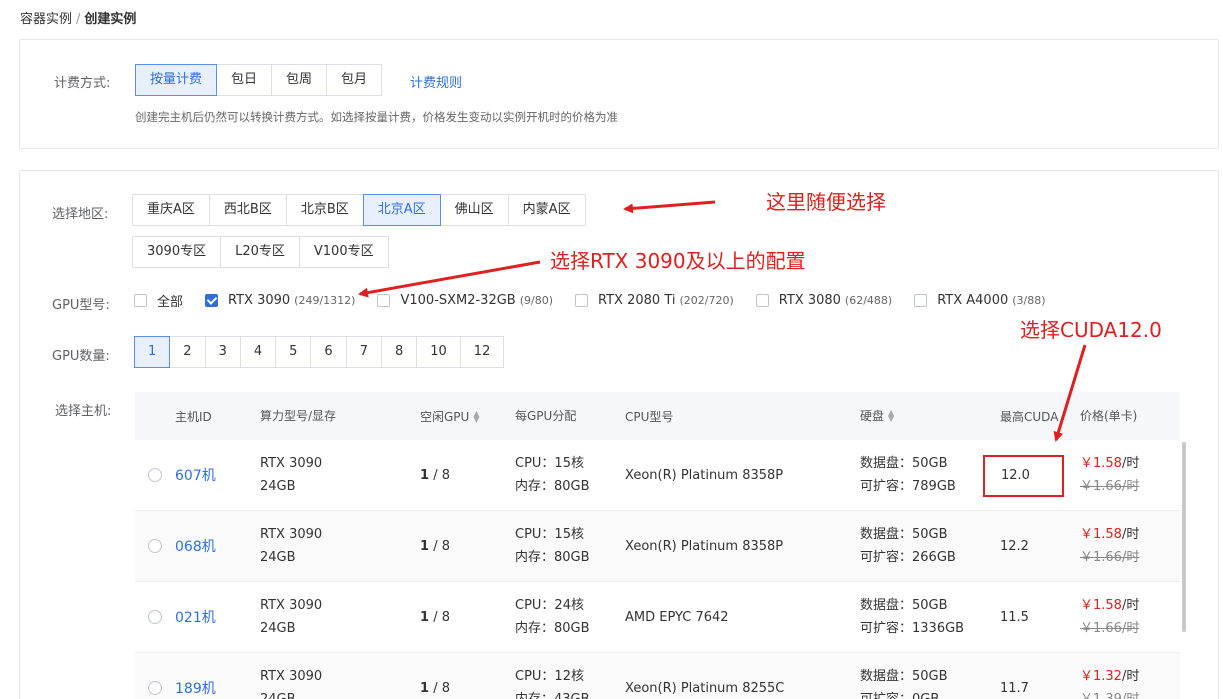 Image resolution: width=1223 pixels, height=699 pixels. Describe the element at coordinates (293, 352) in the screenshot. I see `gpu-count-5: 5` at that location.